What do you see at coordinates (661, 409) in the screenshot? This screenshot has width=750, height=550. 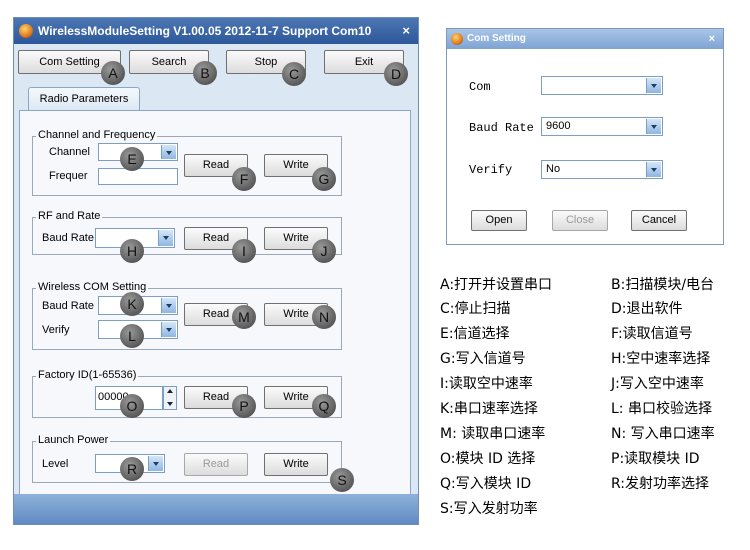 I see `legend-l: L: 串口校验选择` at bounding box center [661, 409].